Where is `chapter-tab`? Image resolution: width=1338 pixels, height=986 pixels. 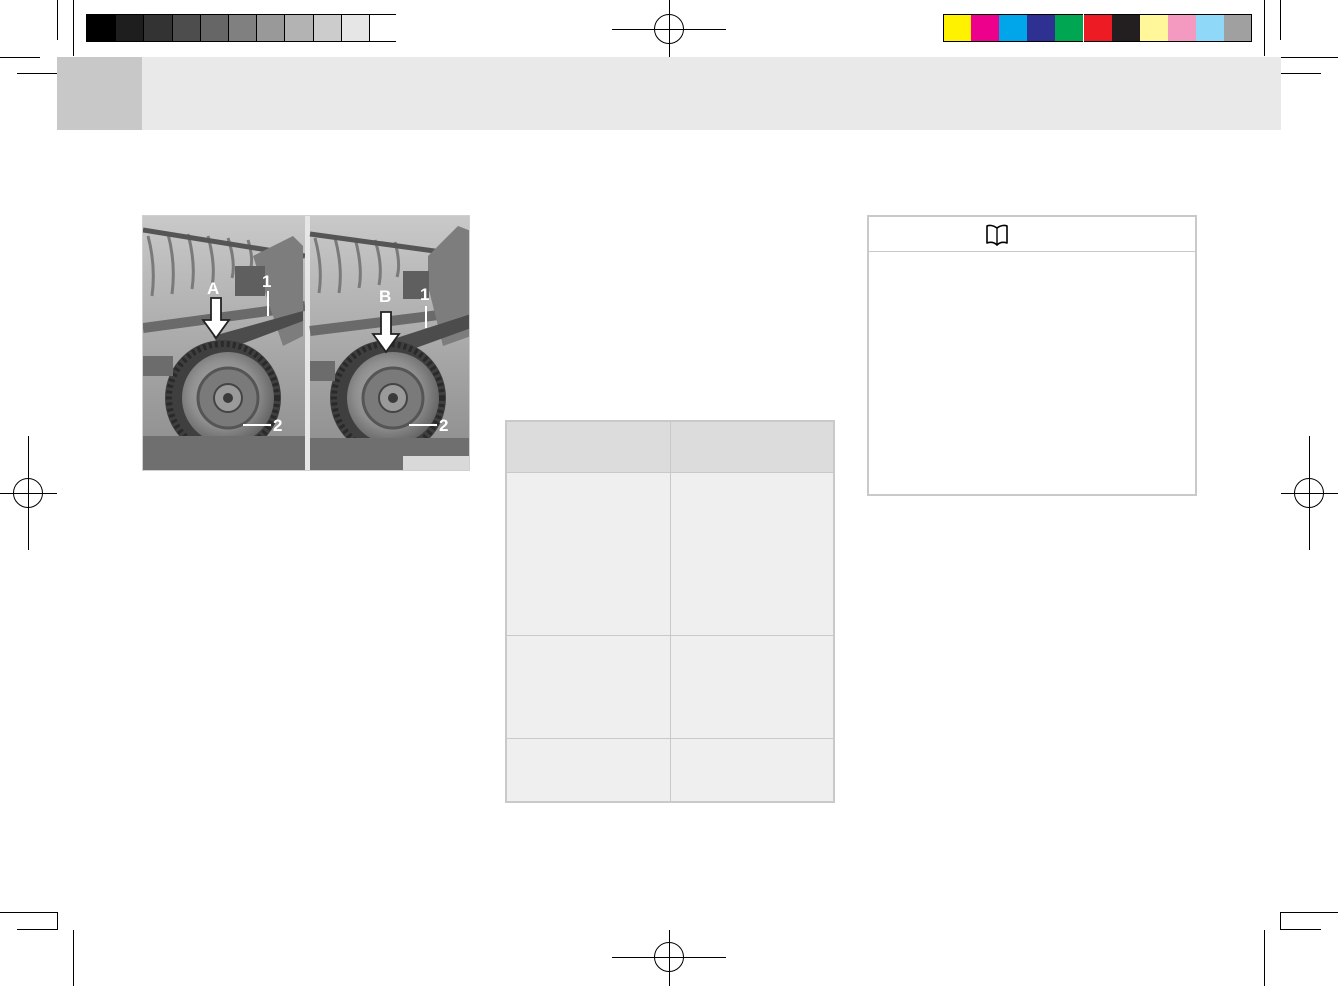
chapter-tab is located at coordinates (99, 93).